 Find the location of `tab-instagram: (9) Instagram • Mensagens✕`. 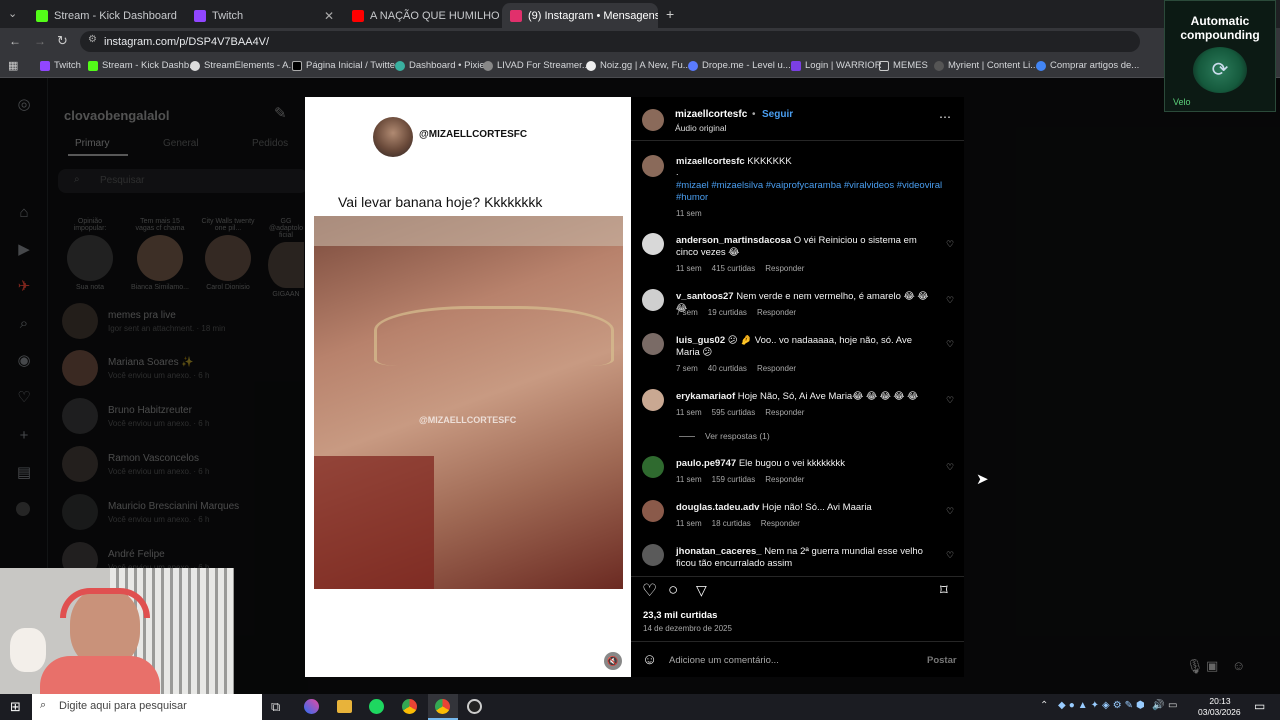

tab-instagram: (9) Instagram • Mensagens✕ is located at coordinates (580, 15).